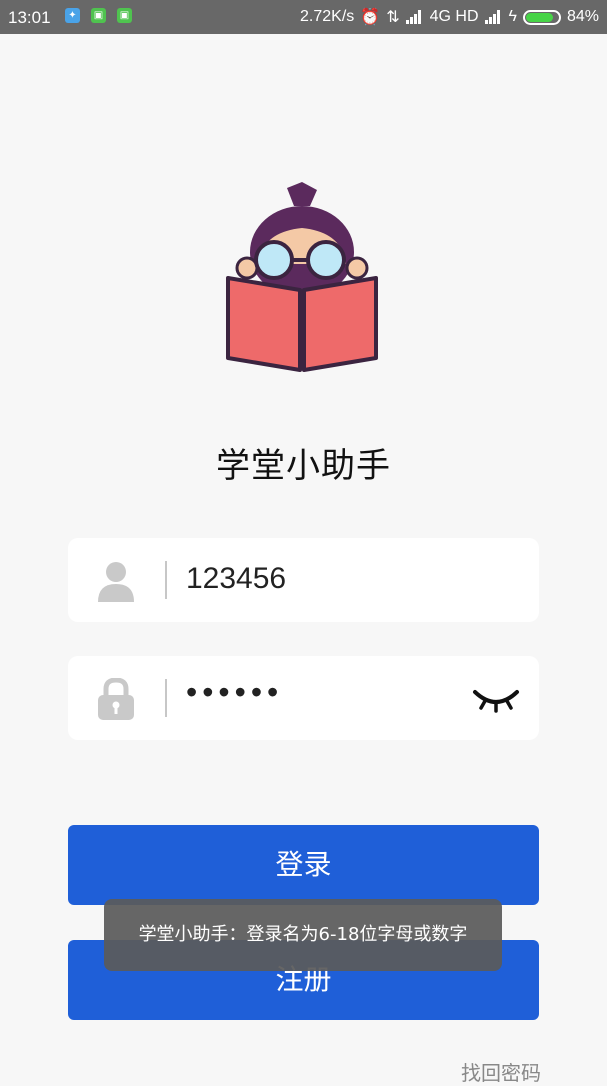 The width and height of the screenshot is (607, 1086). Describe the element at coordinates (370, 17) in the screenshot. I see `alarm-icon: ⏰` at that location.